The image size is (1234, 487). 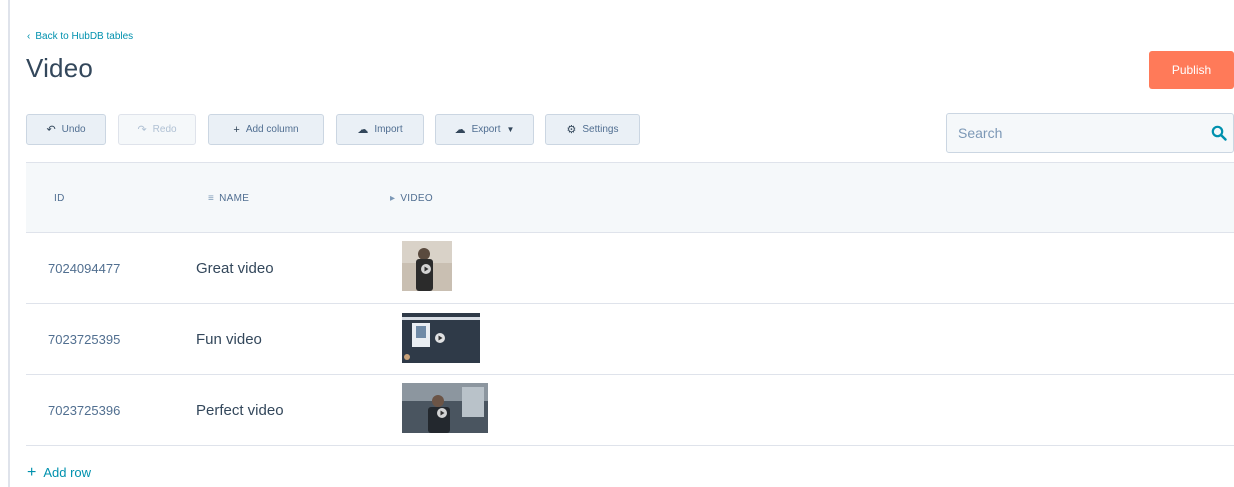 What do you see at coordinates (416, 198) in the screenshot?
I see `column-header-video-label: VIDEO` at bounding box center [416, 198].